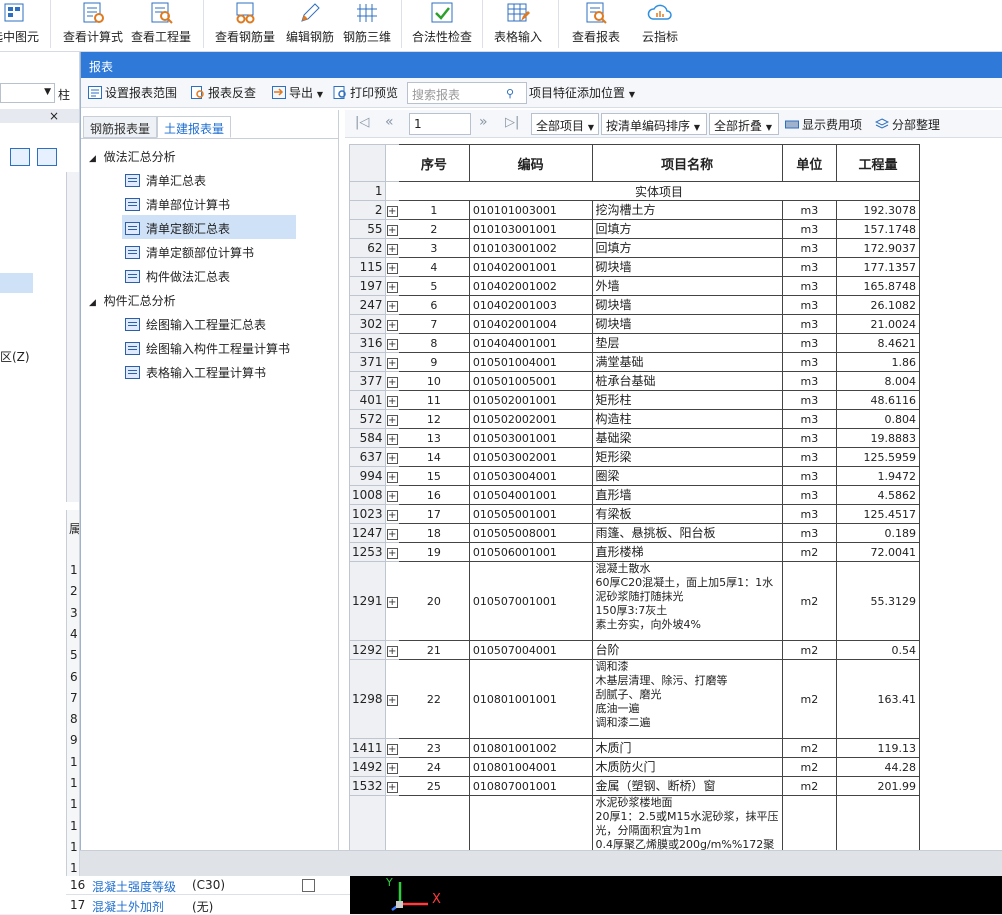 This screenshot has height=915, width=1002. What do you see at coordinates (634, 786) in the screenshot?
I see `table-row: 1532 +25 010807001001 金属（塑钢、断桥）窗 m2 201.99` at bounding box center [634, 786].